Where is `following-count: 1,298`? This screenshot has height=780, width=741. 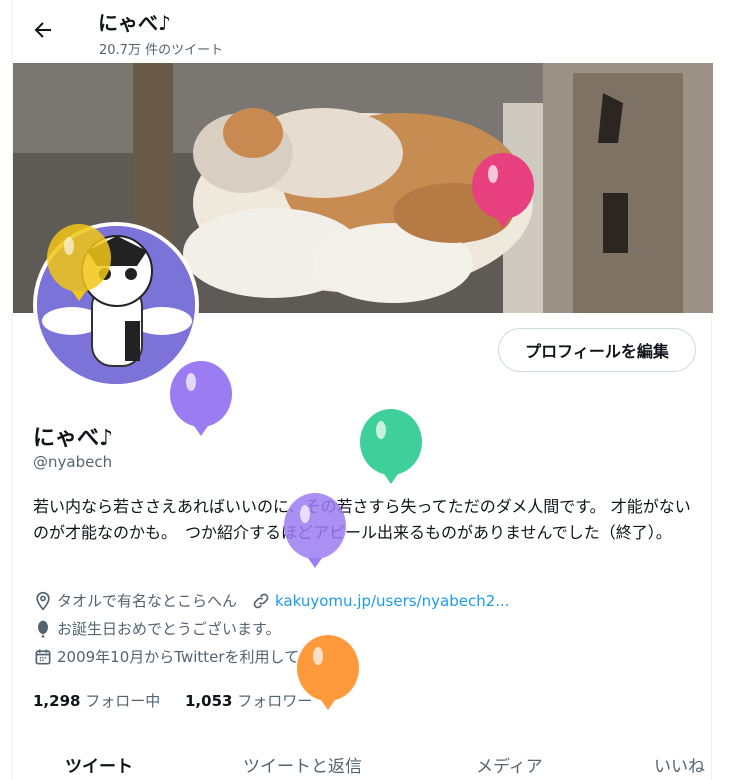 following-count: 1,298 is located at coordinates (57, 701).